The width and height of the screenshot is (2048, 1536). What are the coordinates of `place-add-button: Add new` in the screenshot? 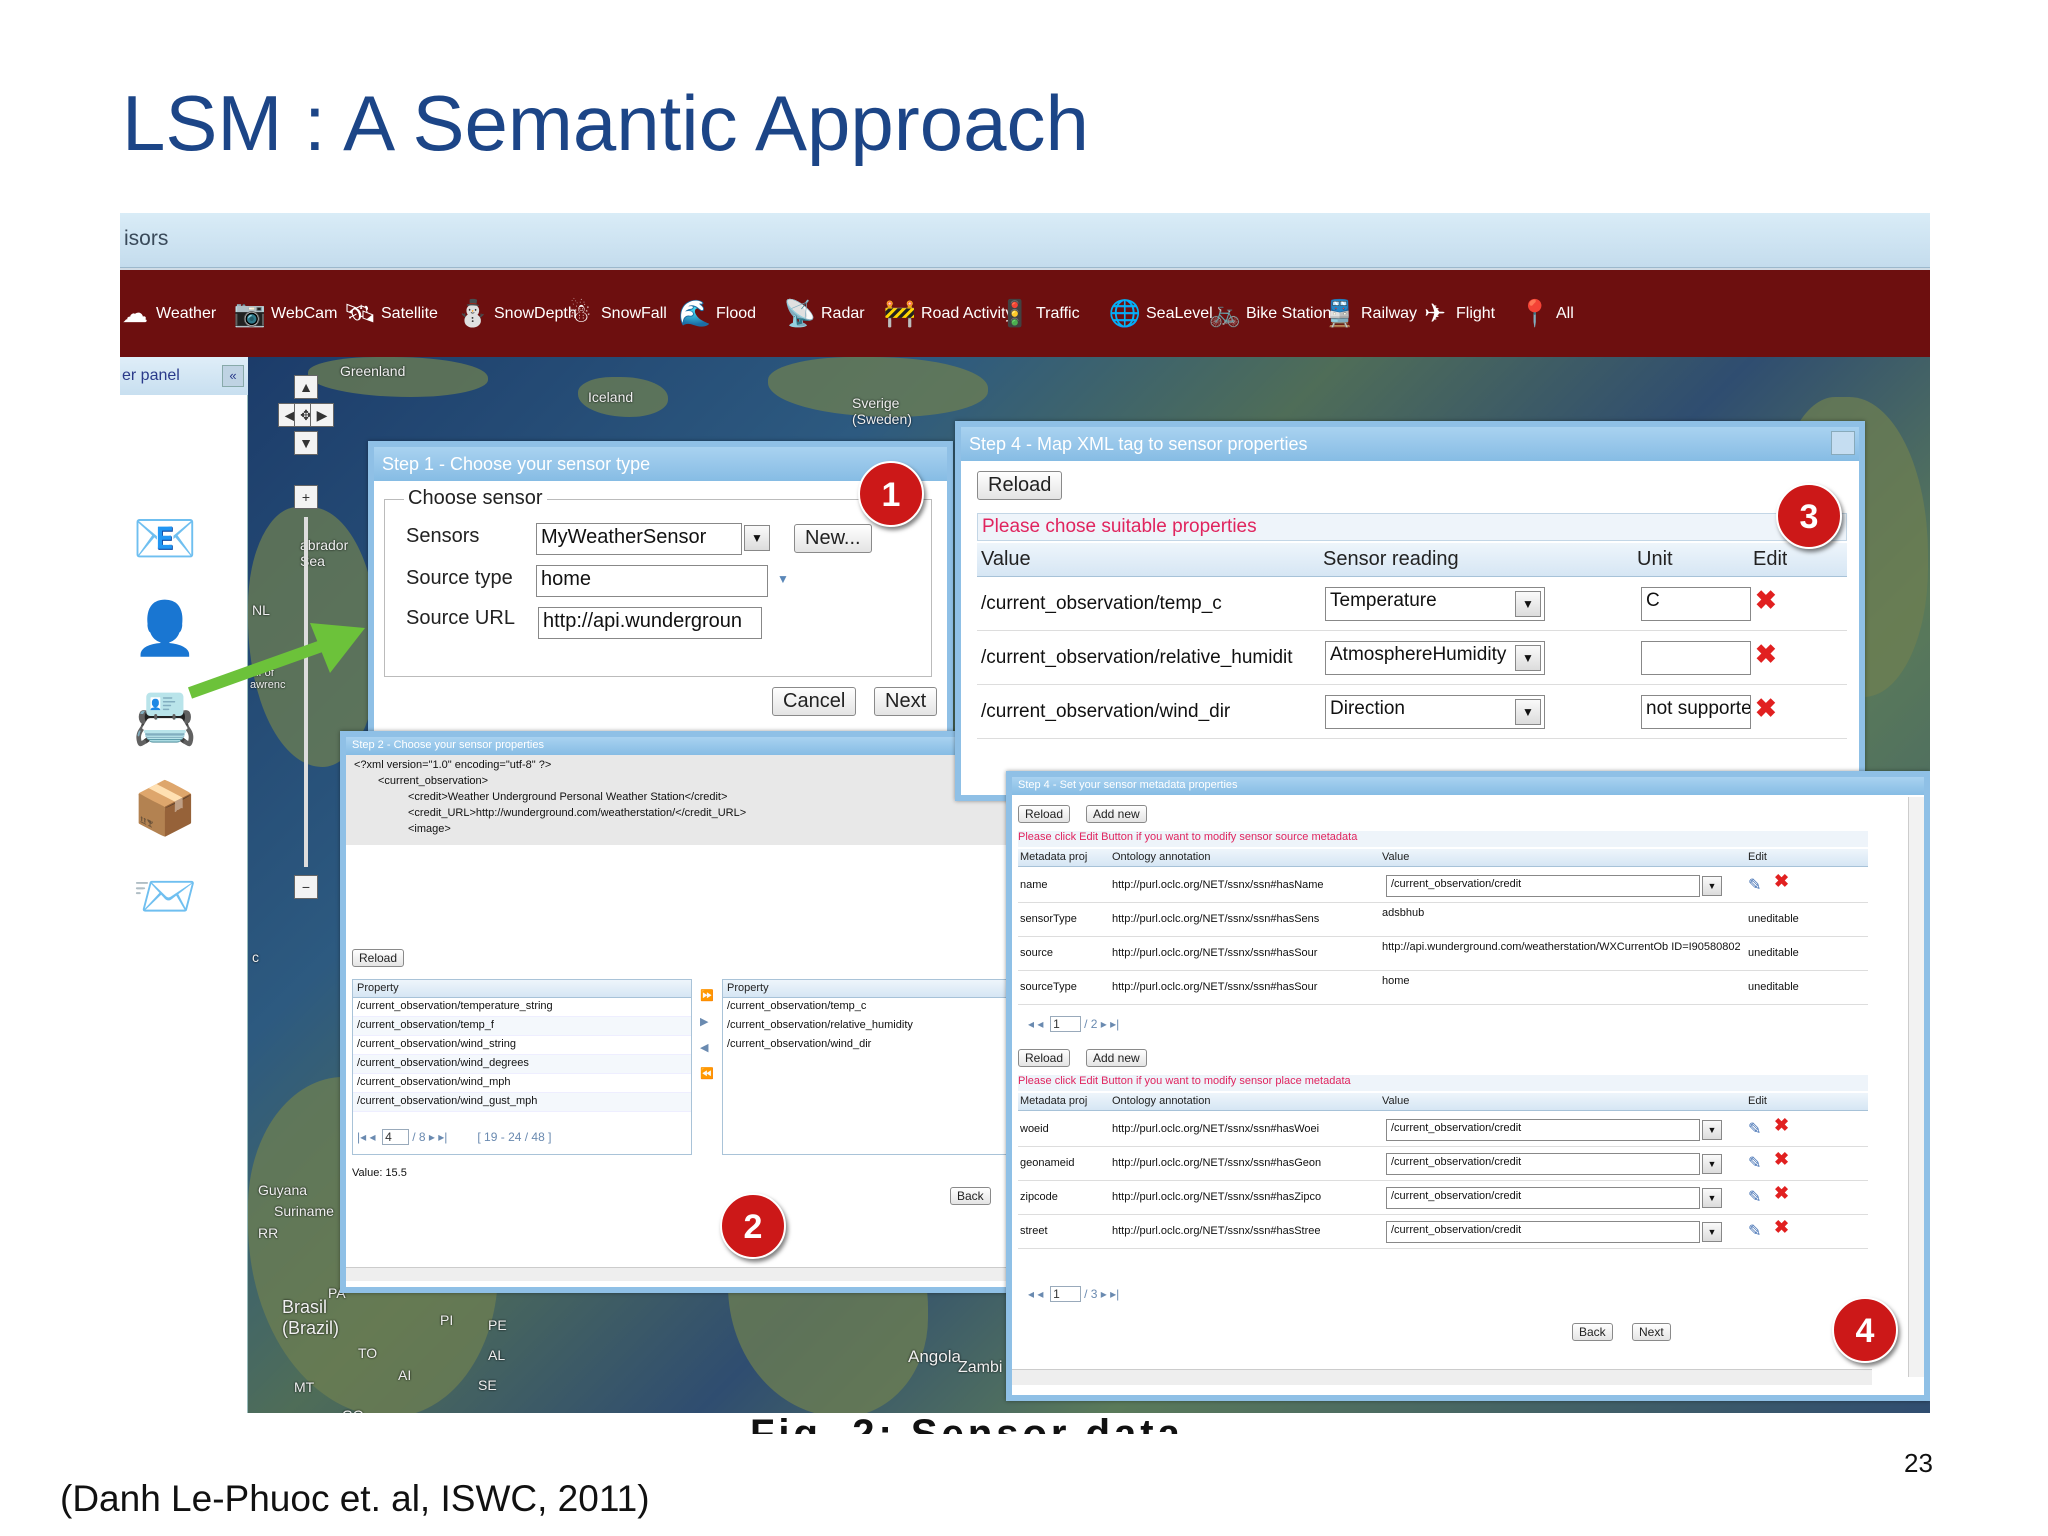 It's located at (1116, 1058).